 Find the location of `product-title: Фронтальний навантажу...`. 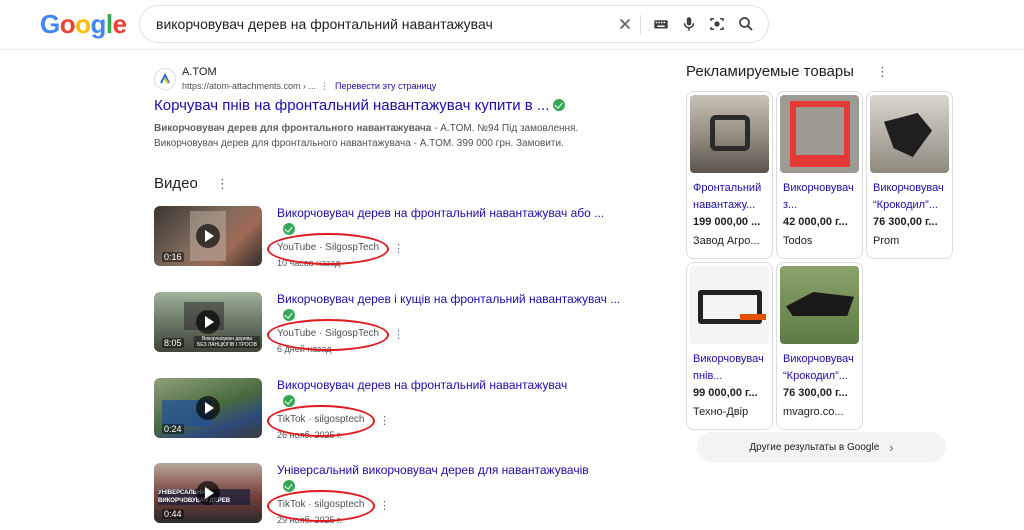

product-title: Фронтальний навантажу... is located at coordinates (731, 197).